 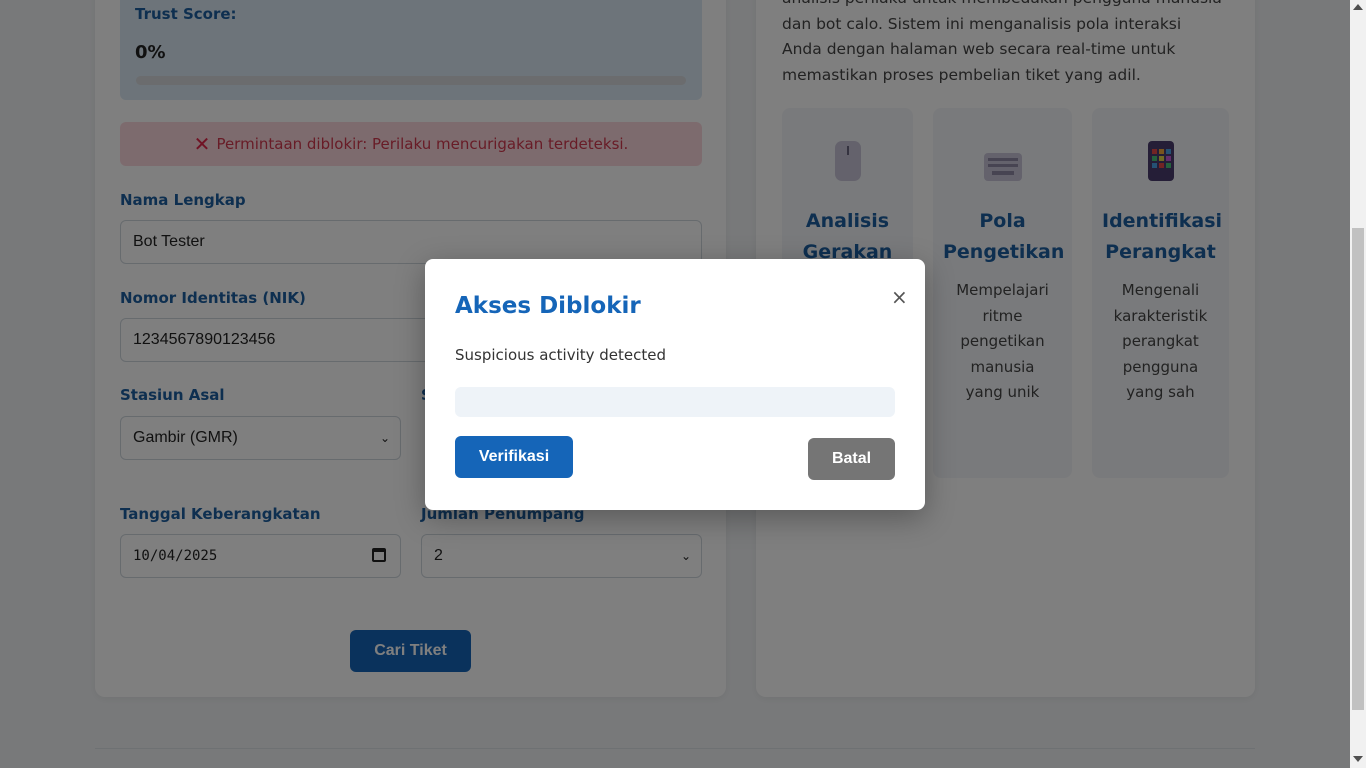 What do you see at coordinates (548, 306) in the screenshot?
I see `modal-title: Akses Diblokir` at bounding box center [548, 306].